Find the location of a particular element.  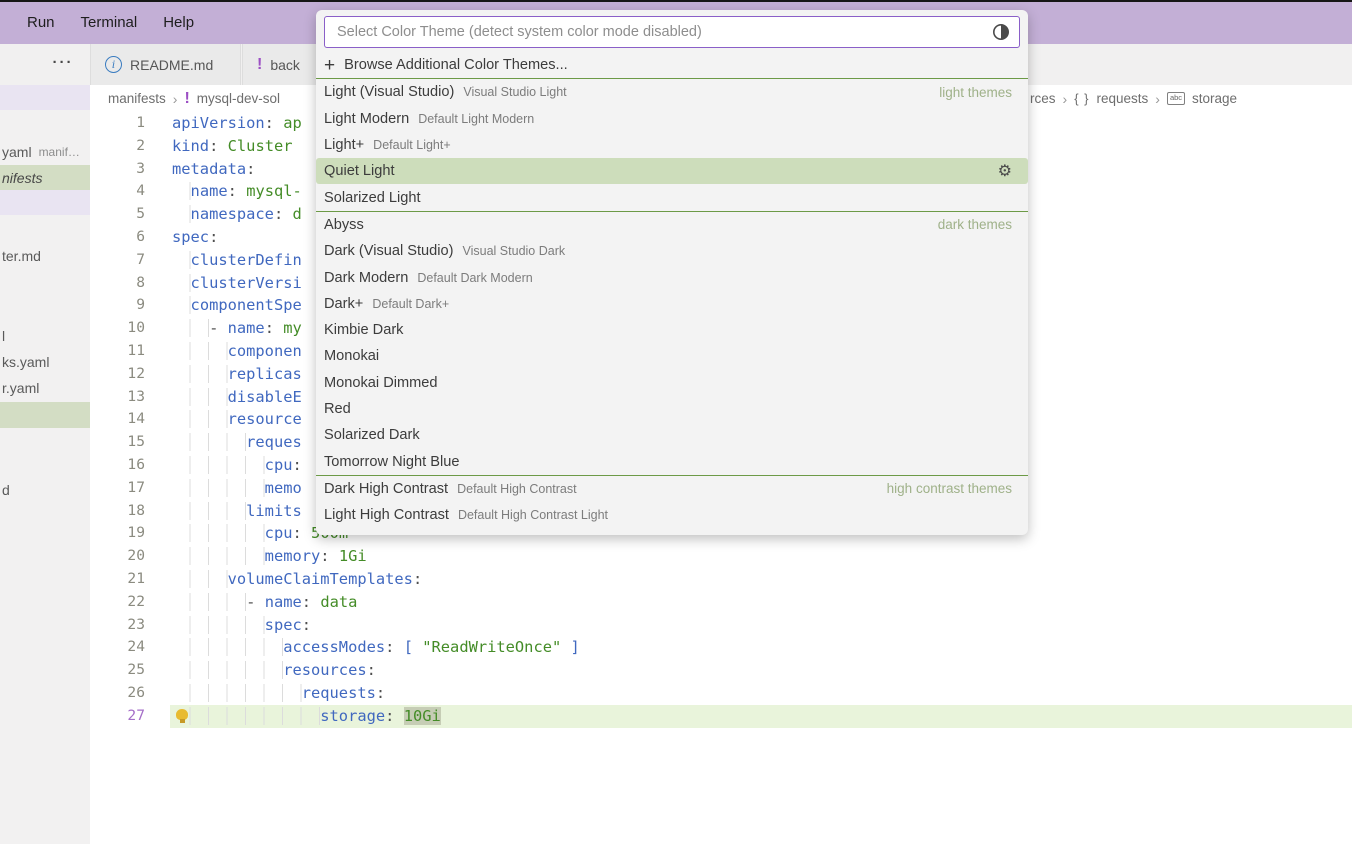

theme-name: Monokai is located at coordinates (352, 356).